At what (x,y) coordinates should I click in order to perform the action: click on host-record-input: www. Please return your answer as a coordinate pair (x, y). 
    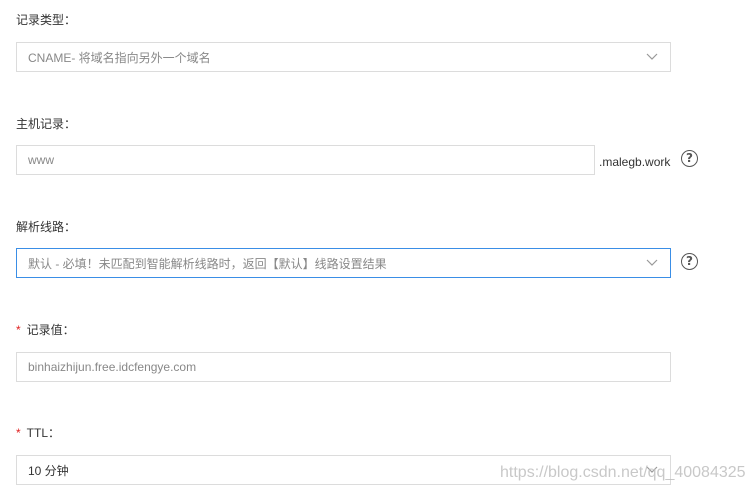
    Looking at the image, I should click on (305, 160).